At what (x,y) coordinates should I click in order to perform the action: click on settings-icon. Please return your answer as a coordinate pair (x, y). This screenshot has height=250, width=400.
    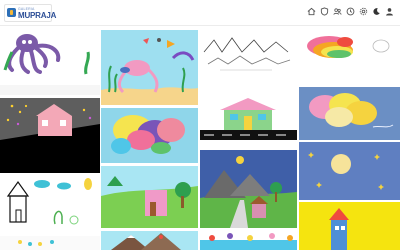
    Looking at the image, I should click on (363, 11).